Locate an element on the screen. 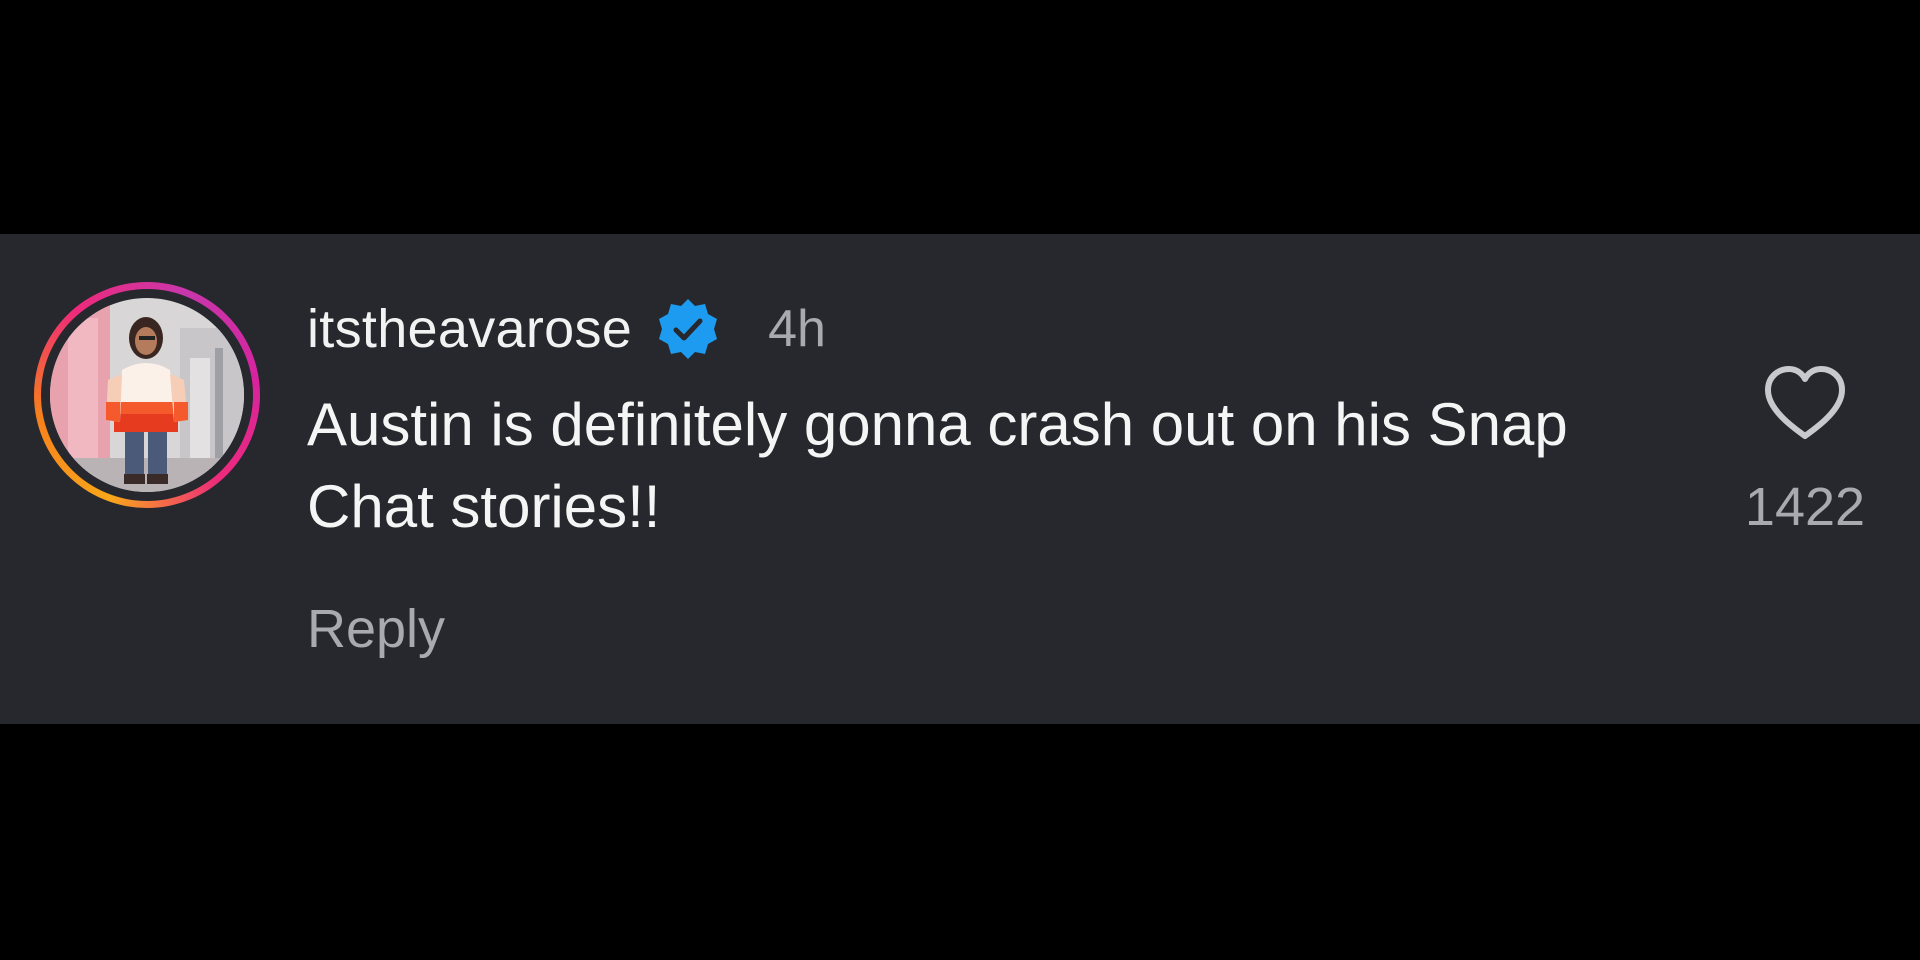  avatar is located at coordinates (147, 395).